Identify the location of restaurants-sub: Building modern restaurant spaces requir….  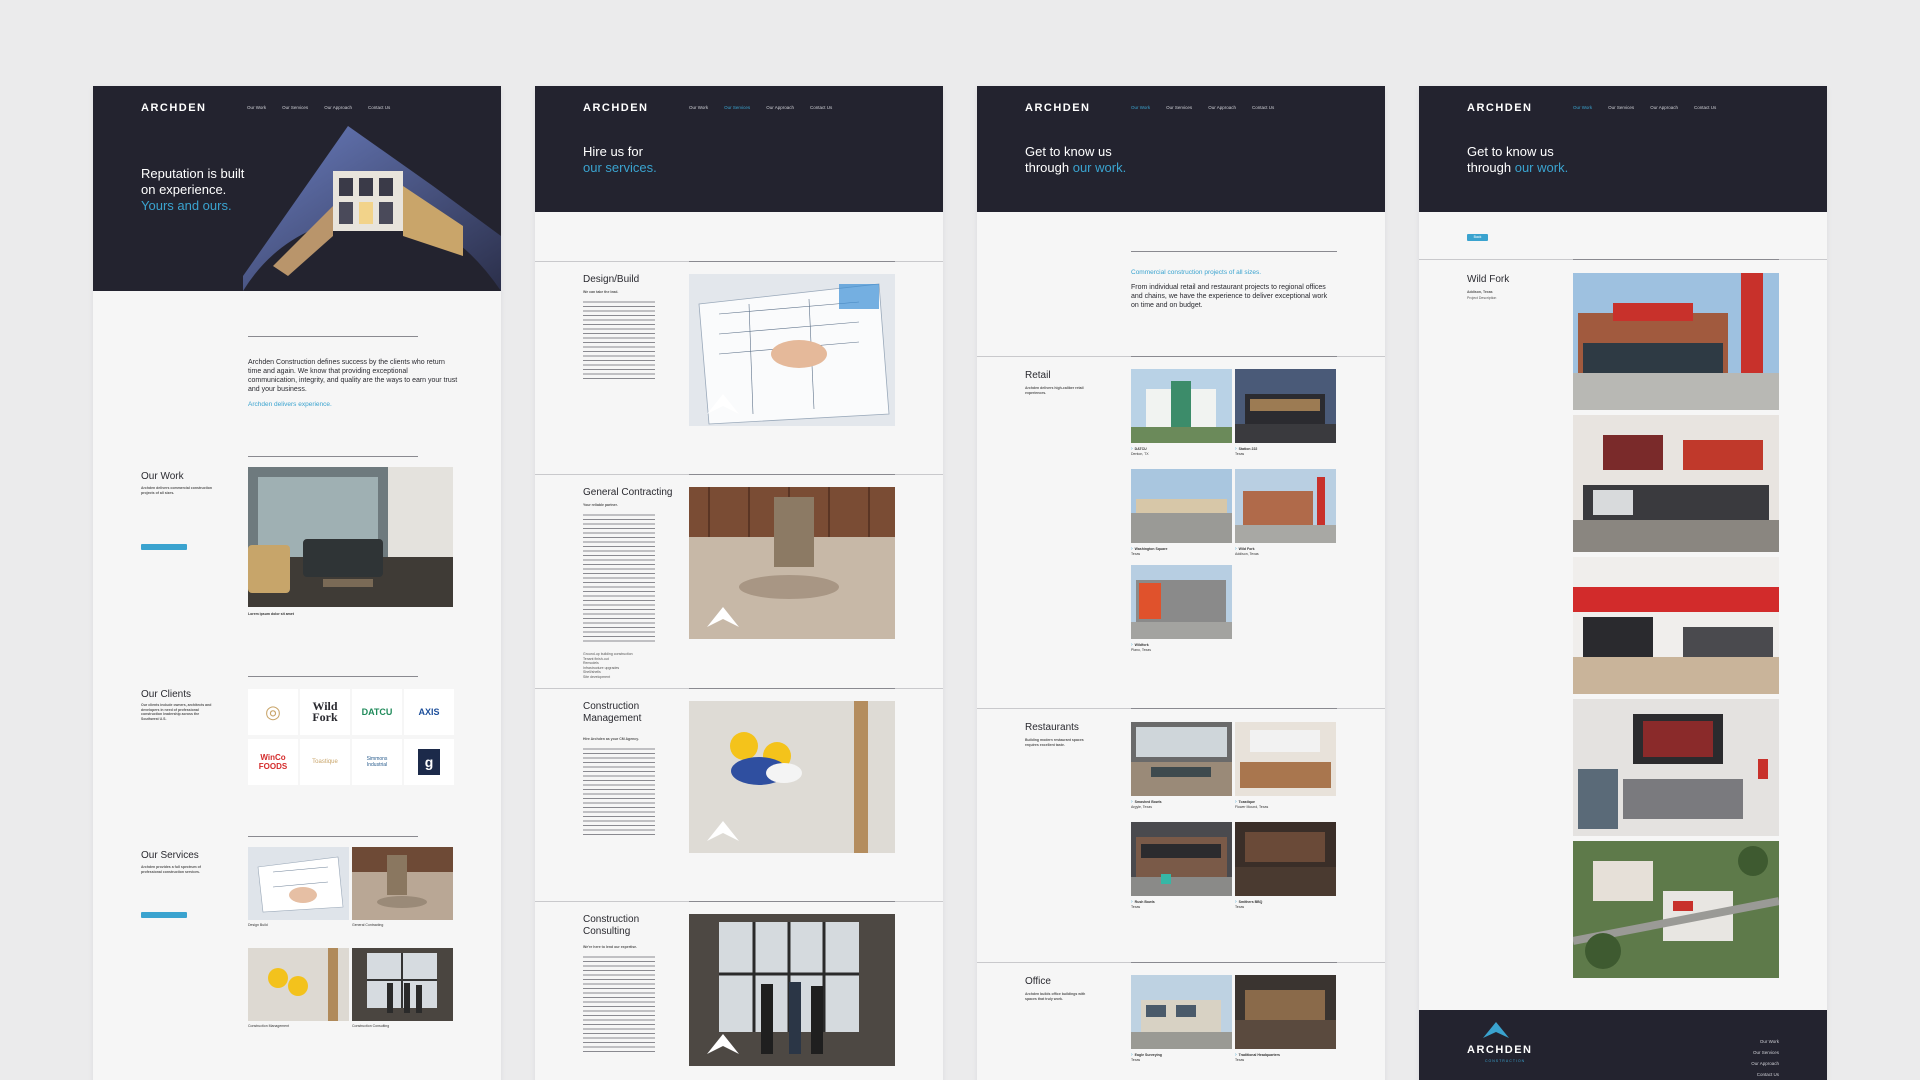
(1054, 742).